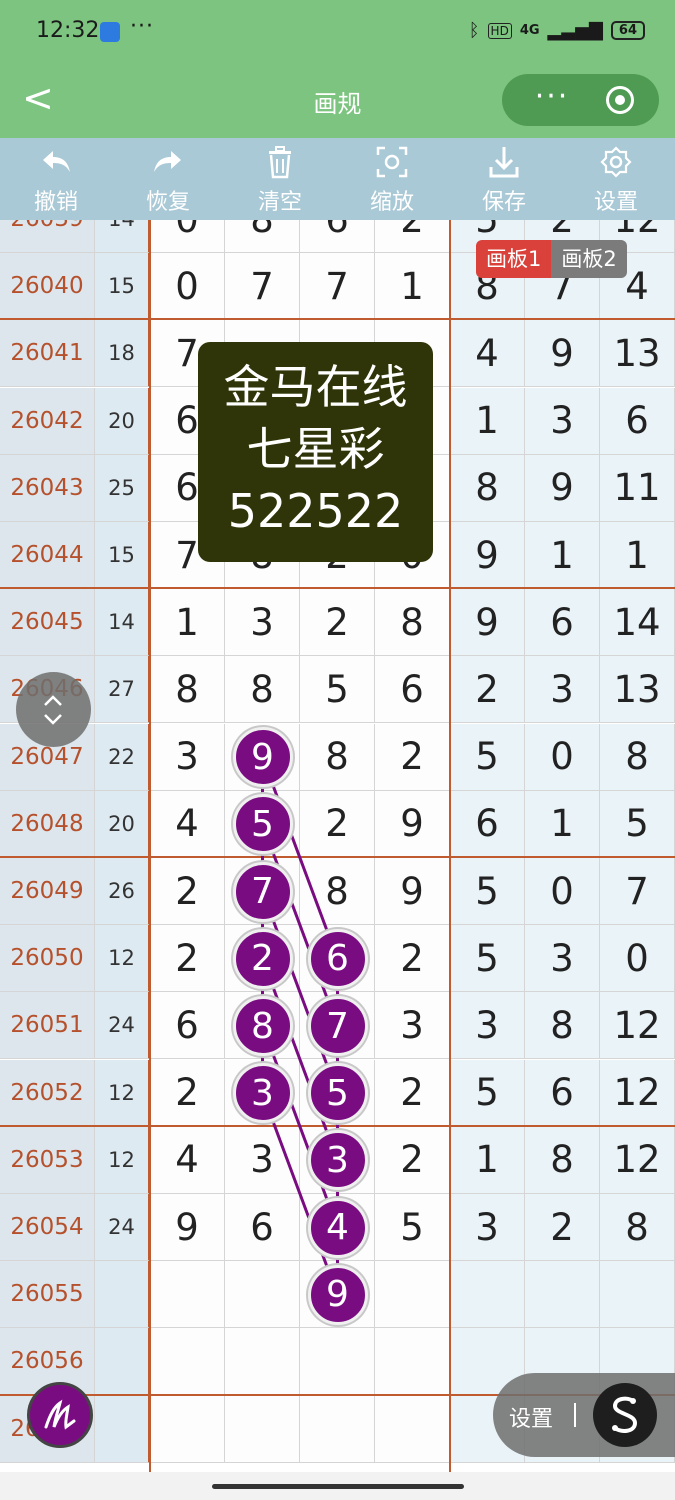 Image resolution: width=675 pixels, height=1500 pixels. What do you see at coordinates (616, 182) in the screenshot?
I see `settings-button: 设置` at bounding box center [616, 182].